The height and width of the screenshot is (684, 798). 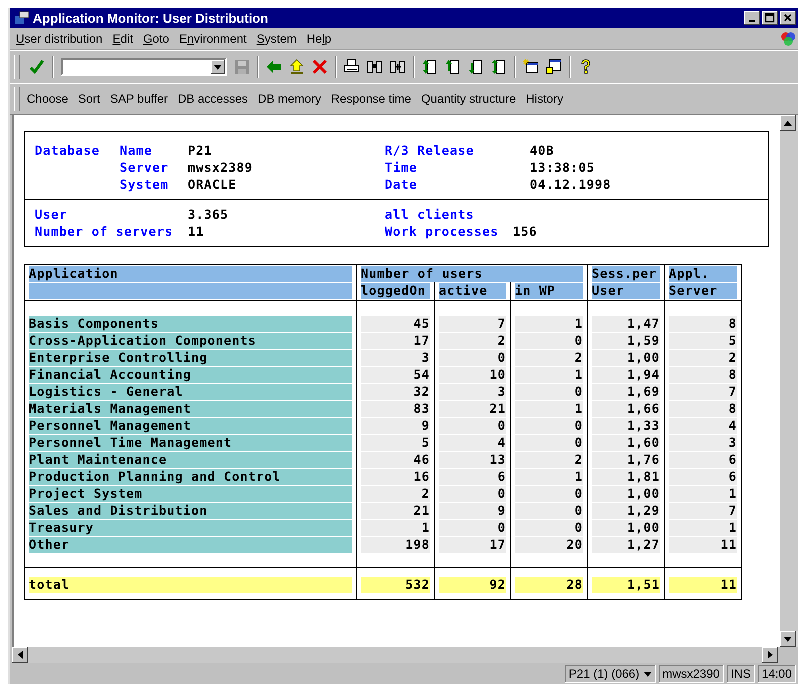 What do you see at coordinates (789, 381) in the screenshot?
I see `vertical-scrollbar` at bounding box center [789, 381].